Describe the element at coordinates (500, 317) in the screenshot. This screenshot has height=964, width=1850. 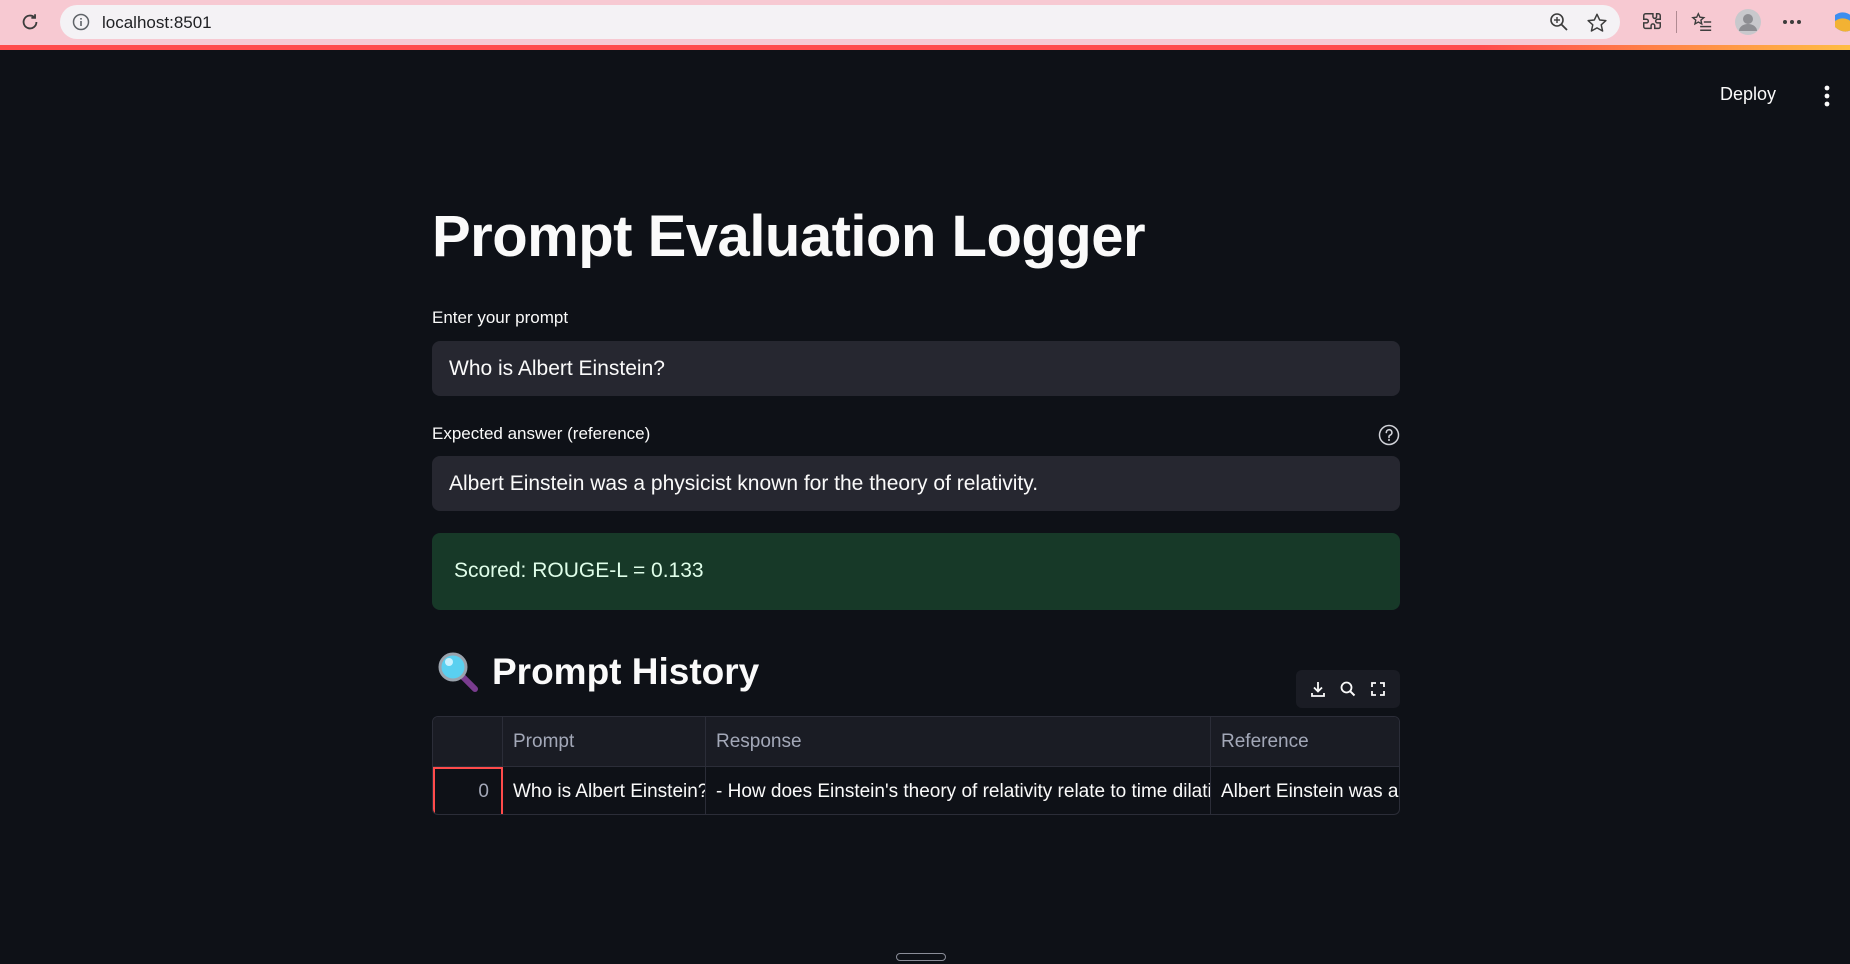
I see `prompt-label: Enter your prompt` at that location.